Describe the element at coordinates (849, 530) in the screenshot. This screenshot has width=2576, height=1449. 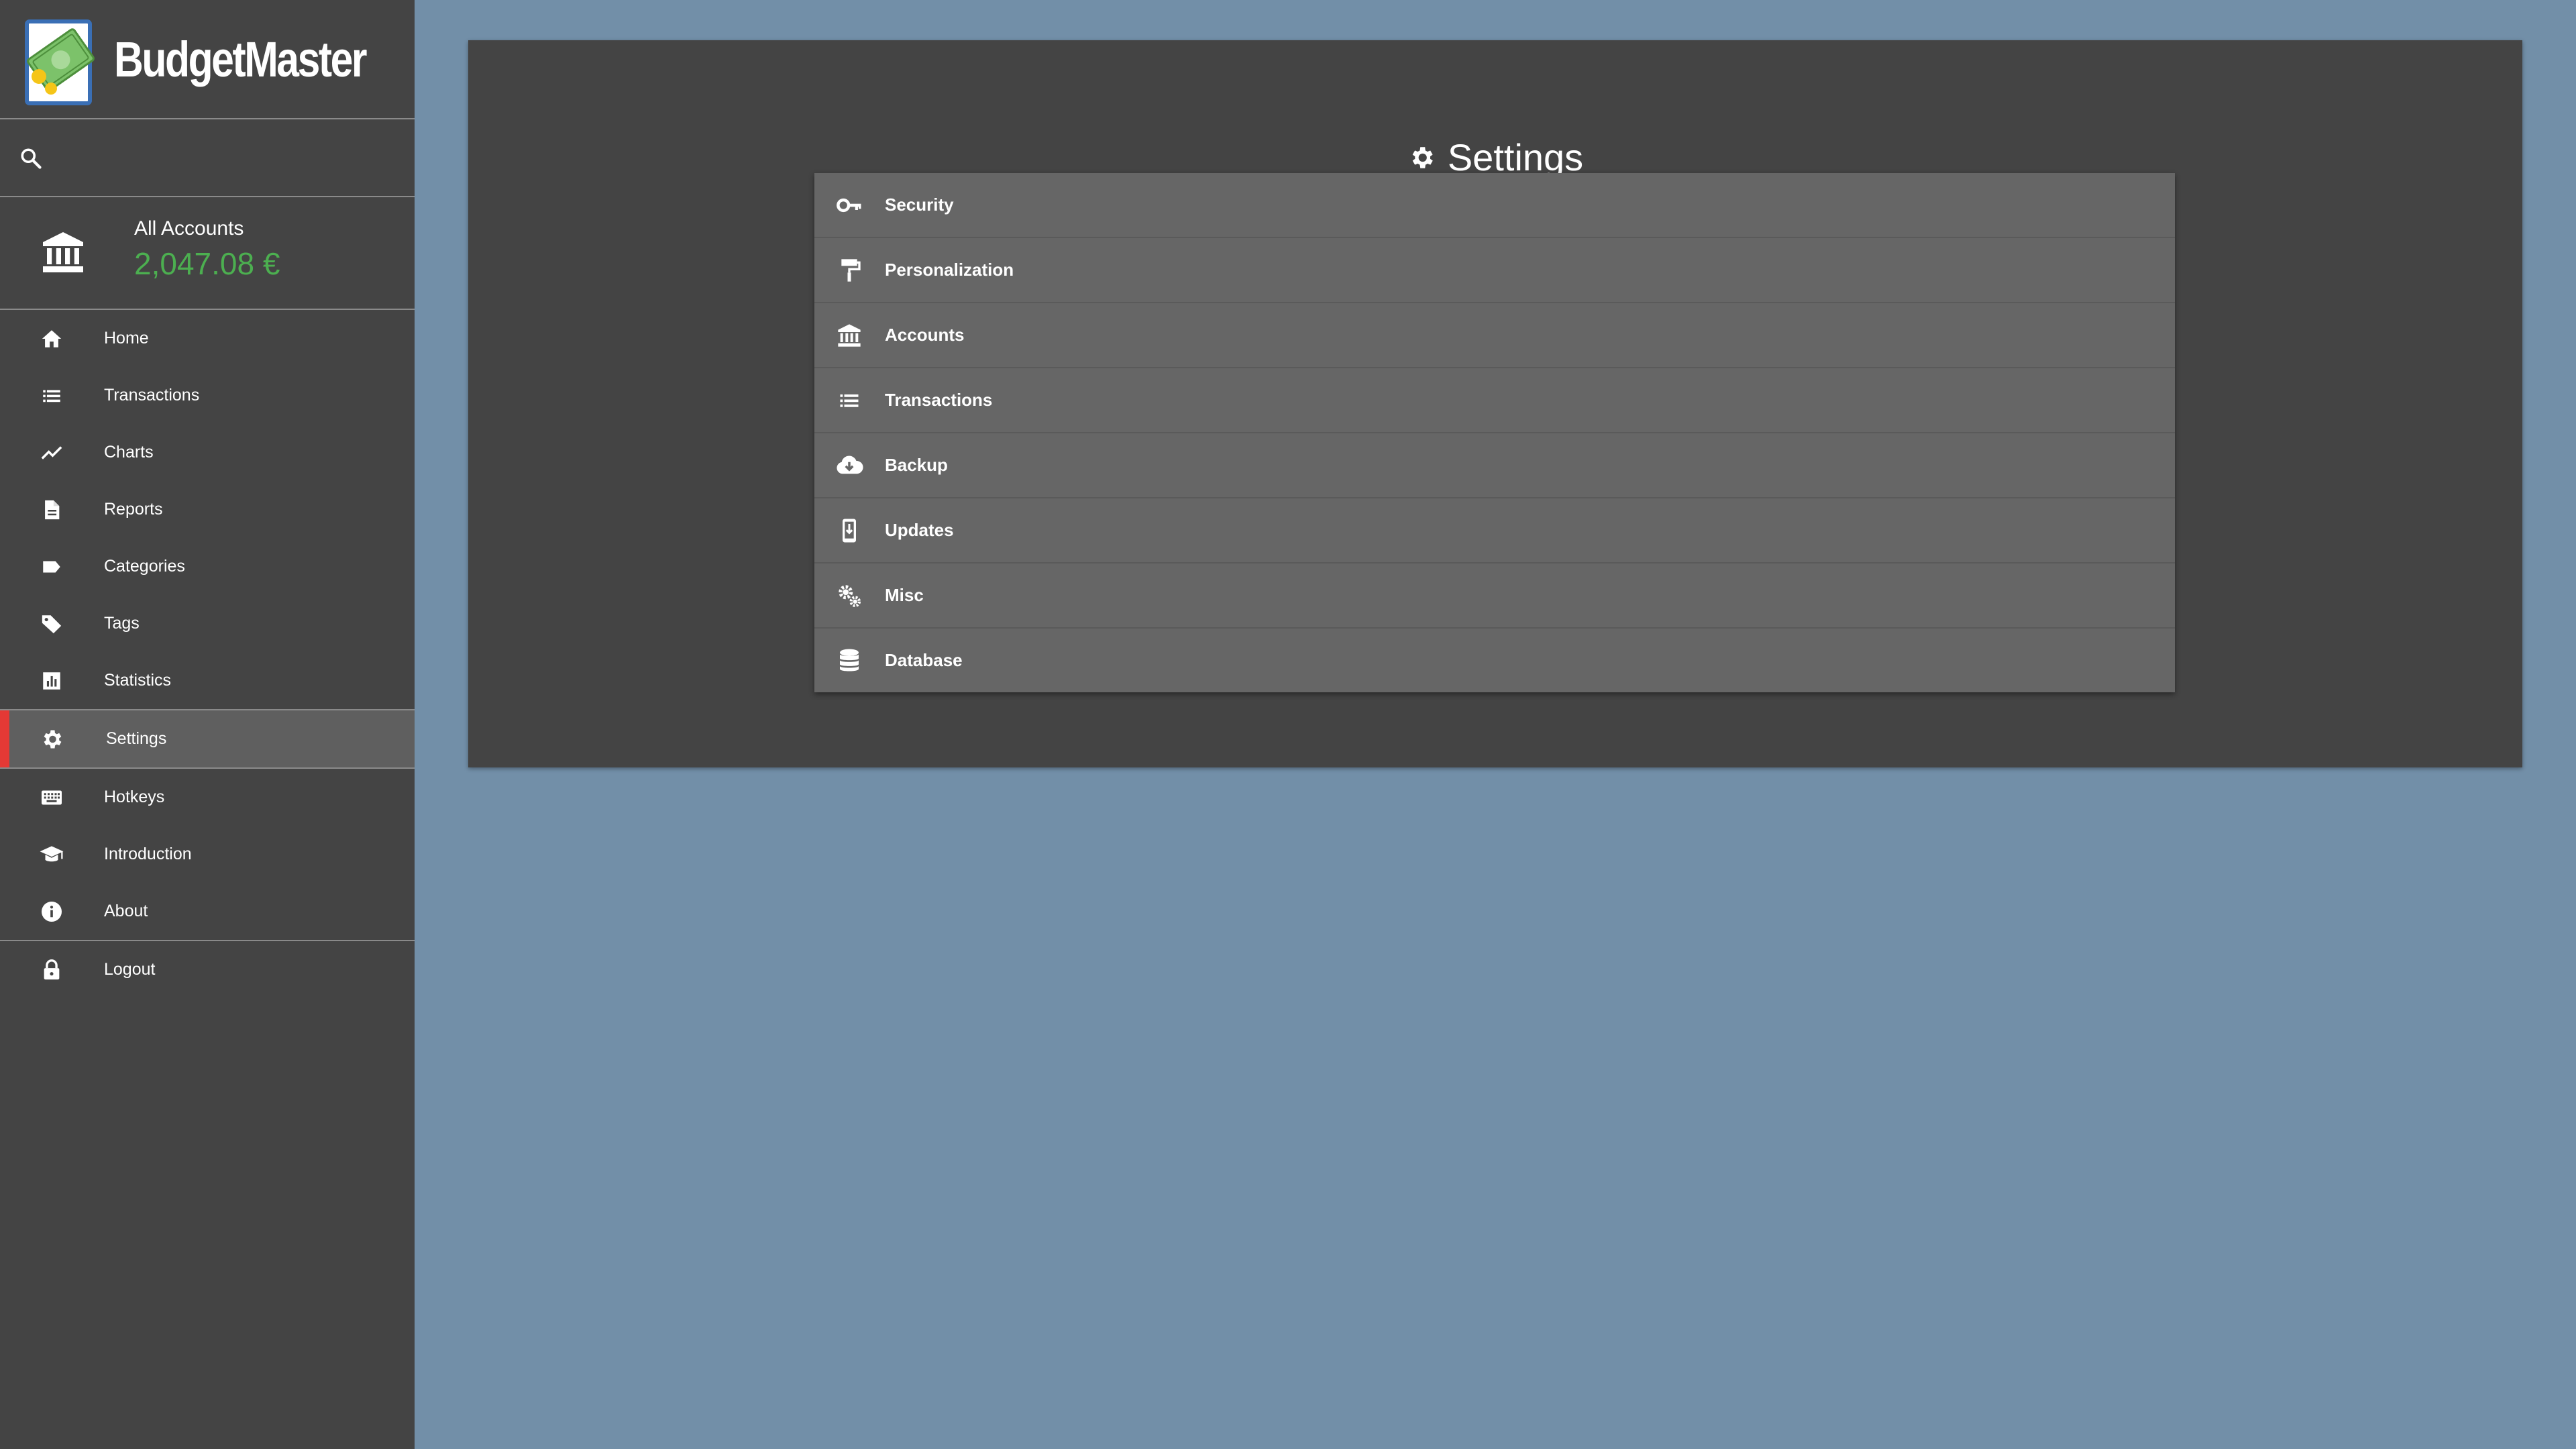
I see `system-update-icon` at that location.